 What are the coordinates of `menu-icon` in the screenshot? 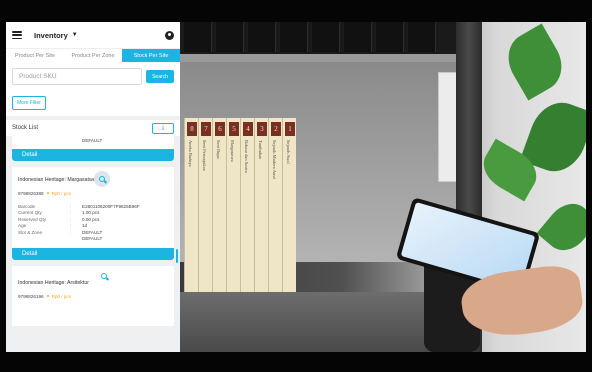 It's located at (17, 35).